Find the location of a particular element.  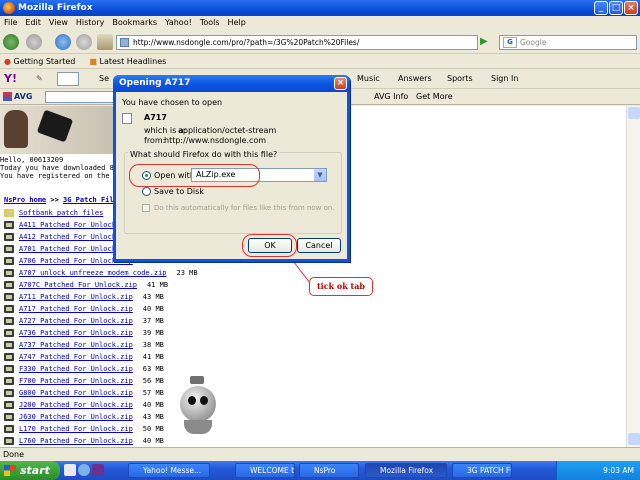

scroll-down-icon is located at coordinates (634, 439).